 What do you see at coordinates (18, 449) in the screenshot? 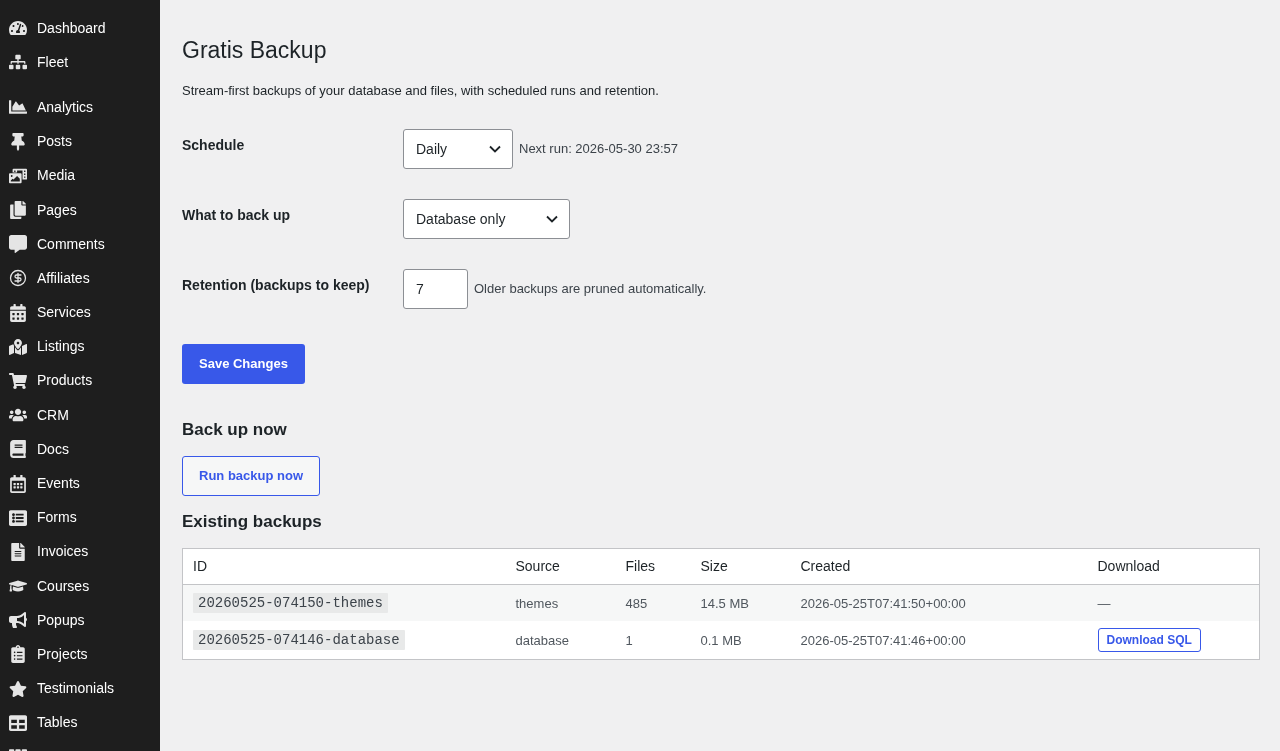
I see `book-icon` at bounding box center [18, 449].